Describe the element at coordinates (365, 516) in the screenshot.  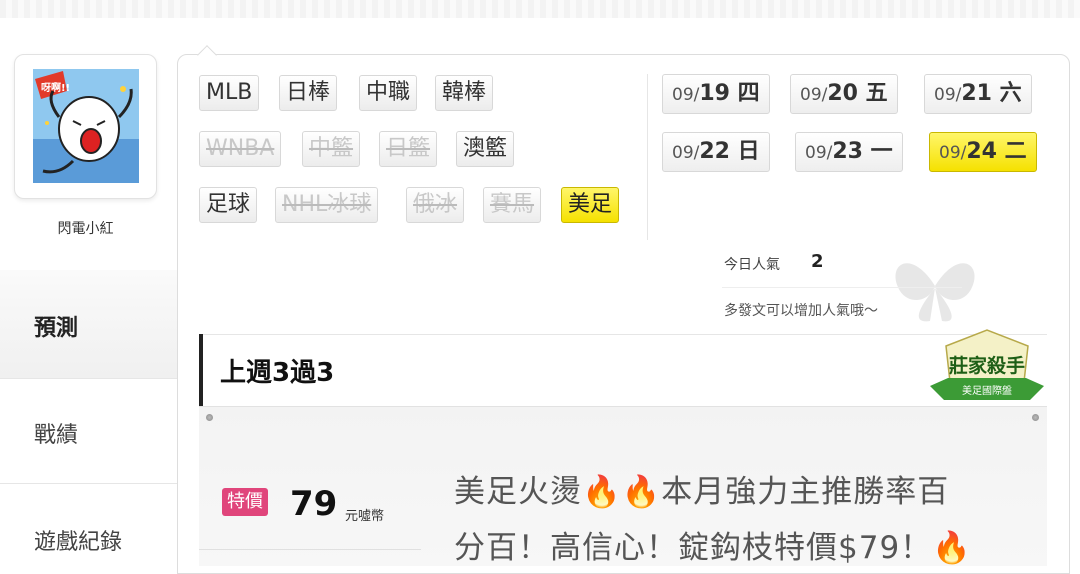
I see `currency-label: 元噓幣` at that location.